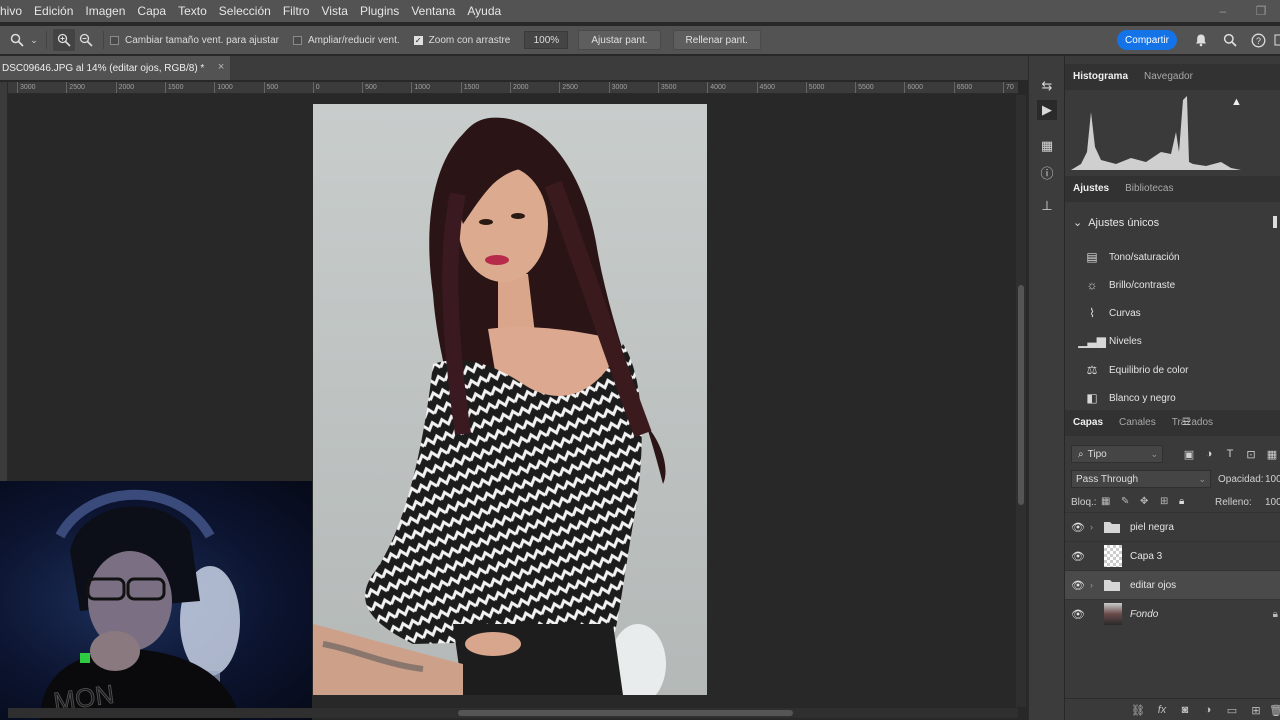 This screenshot has width=1280, height=720. What do you see at coordinates (105, 11) in the screenshot?
I see `menu-image: Imagen` at bounding box center [105, 11].